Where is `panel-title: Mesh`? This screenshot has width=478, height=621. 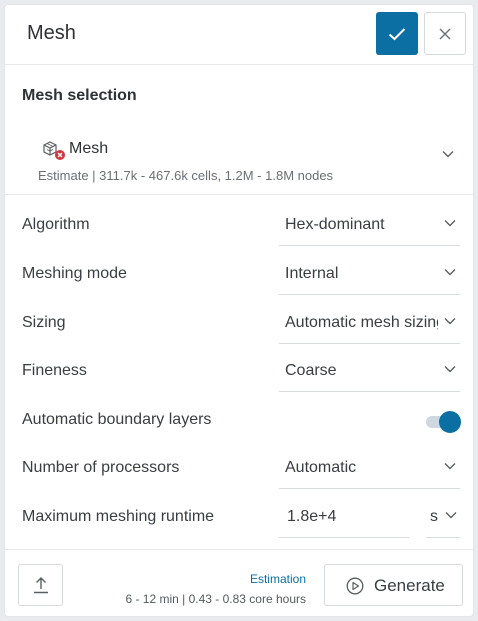 panel-title: Mesh is located at coordinates (51, 33).